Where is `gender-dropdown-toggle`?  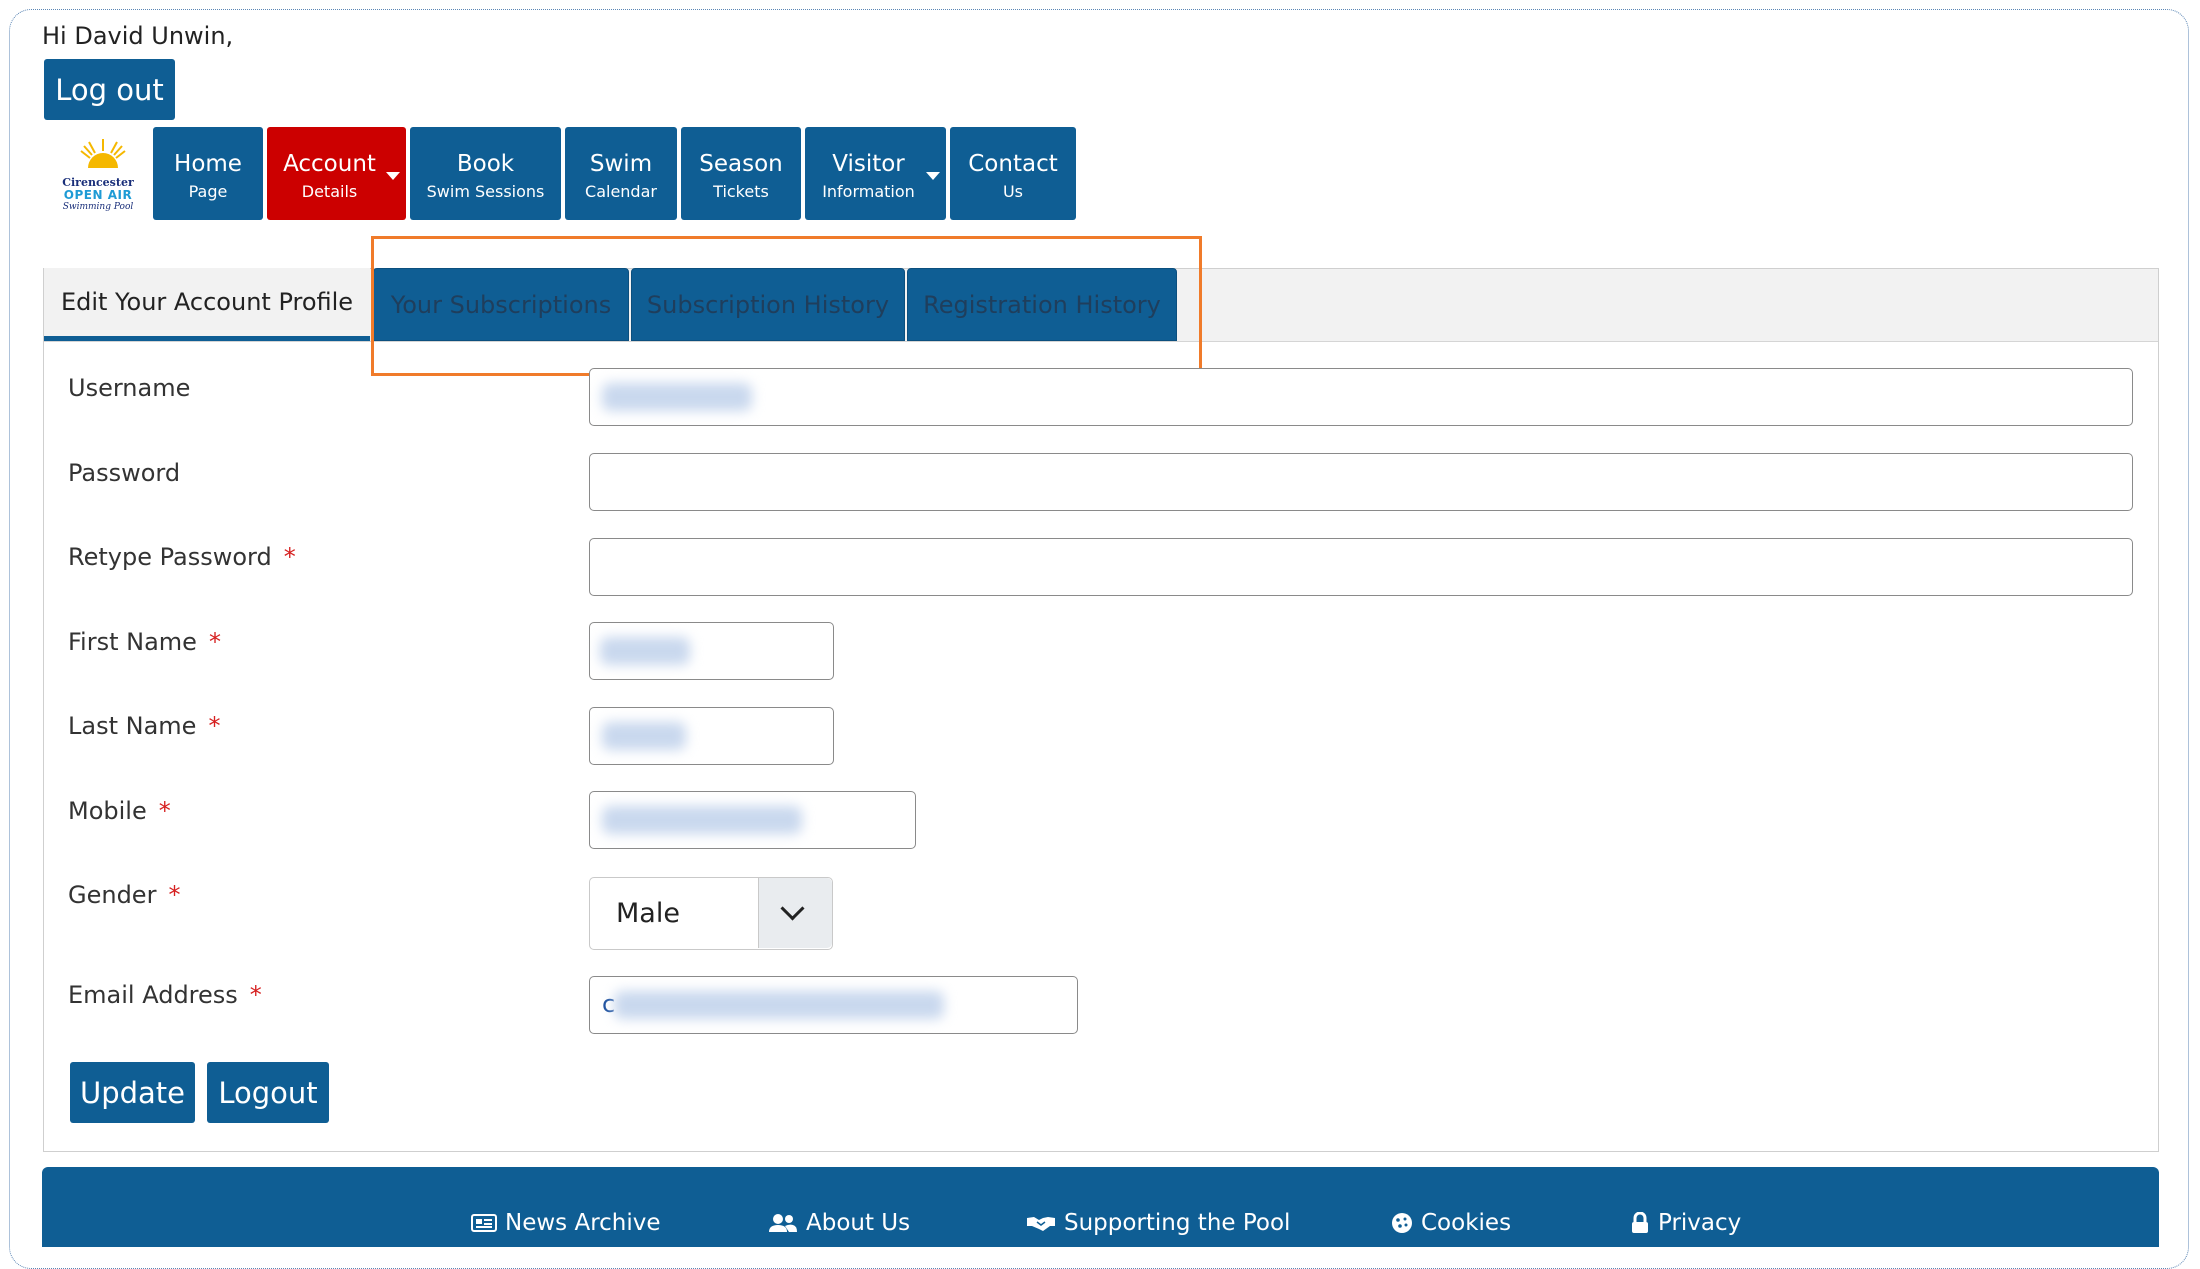
gender-dropdown-toggle is located at coordinates (795, 913).